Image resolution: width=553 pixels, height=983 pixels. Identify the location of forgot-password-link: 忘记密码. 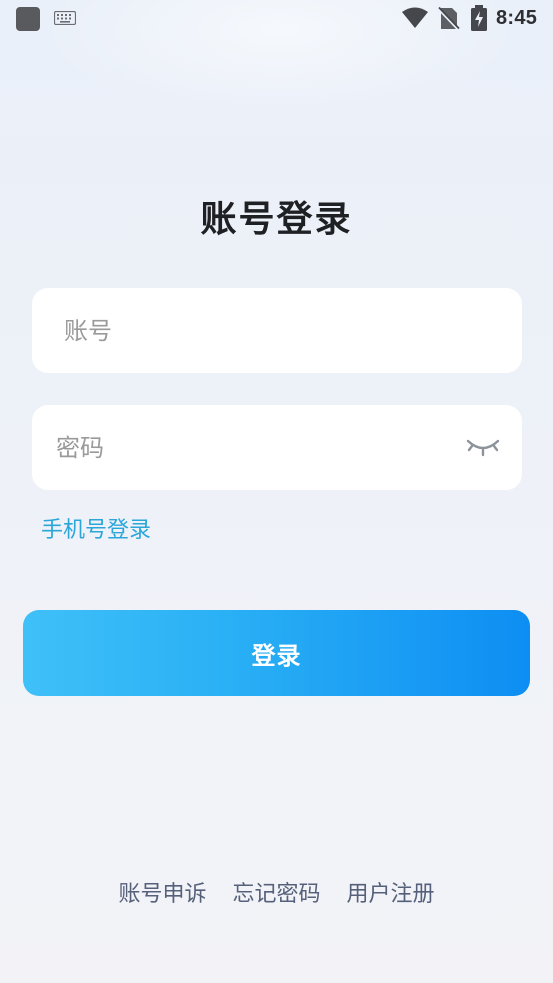
(276, 892).